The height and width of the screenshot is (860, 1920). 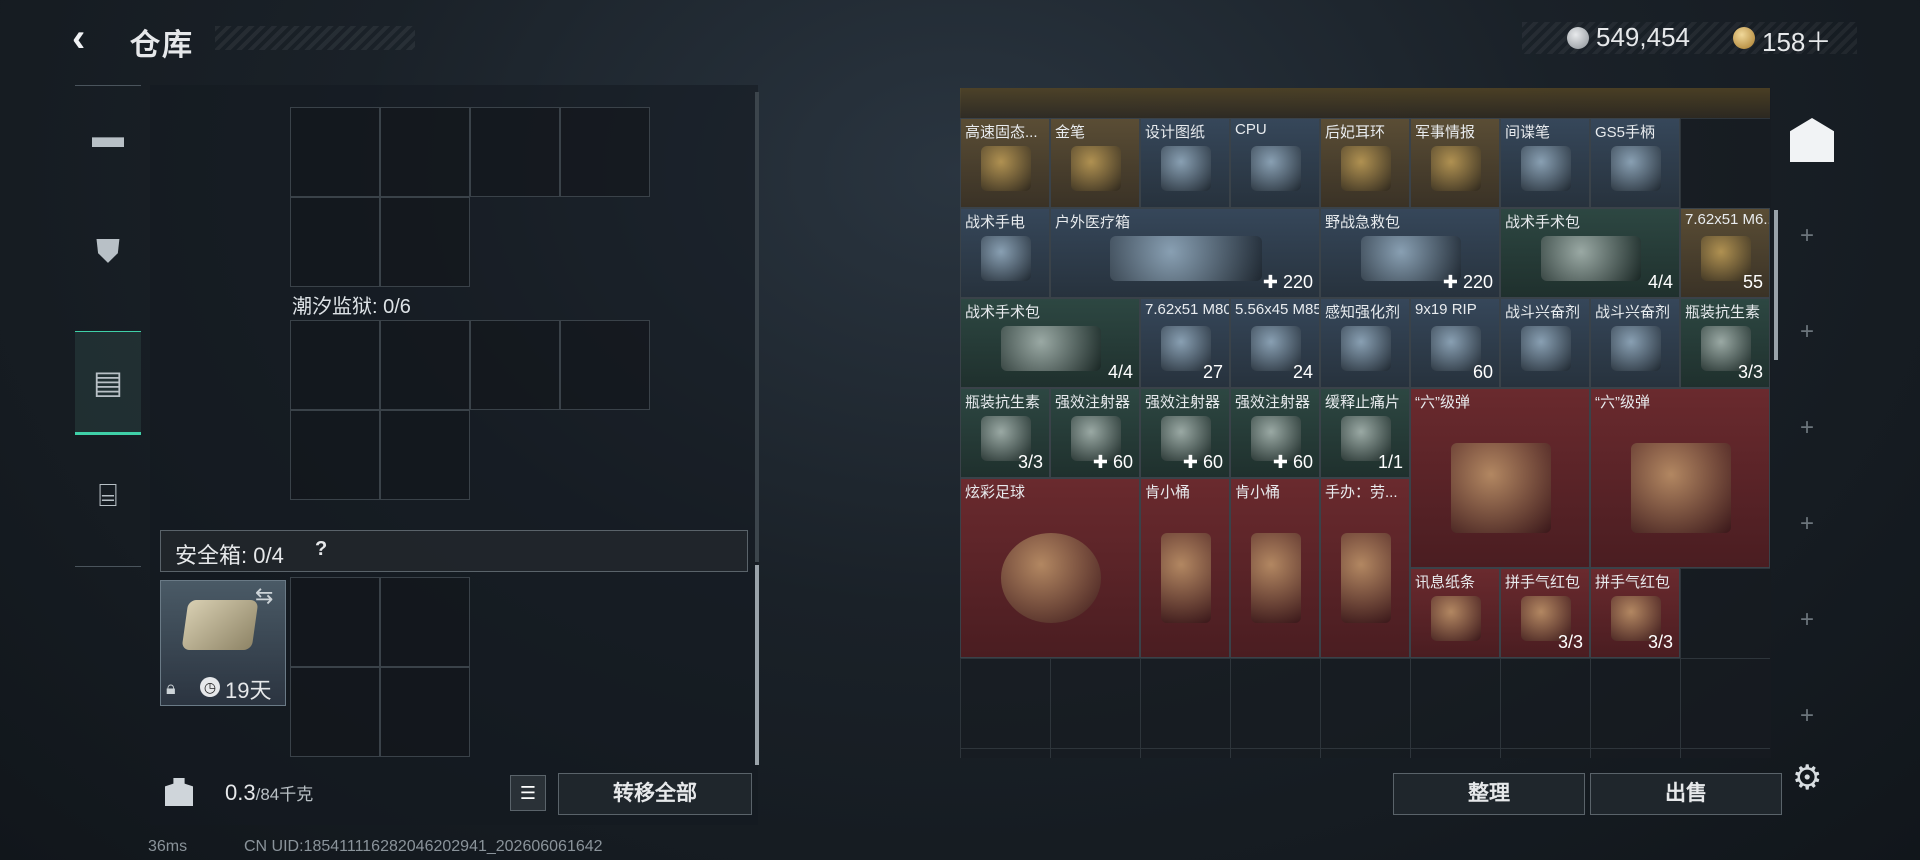 I want to click on currency-gold-value: 158＋, so click(x=1796, y=40).